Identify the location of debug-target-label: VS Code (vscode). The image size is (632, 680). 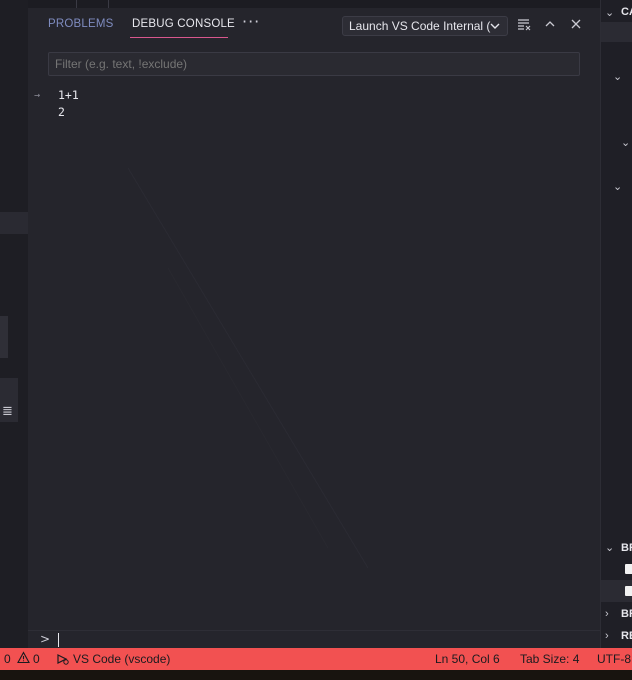
(121, 659).